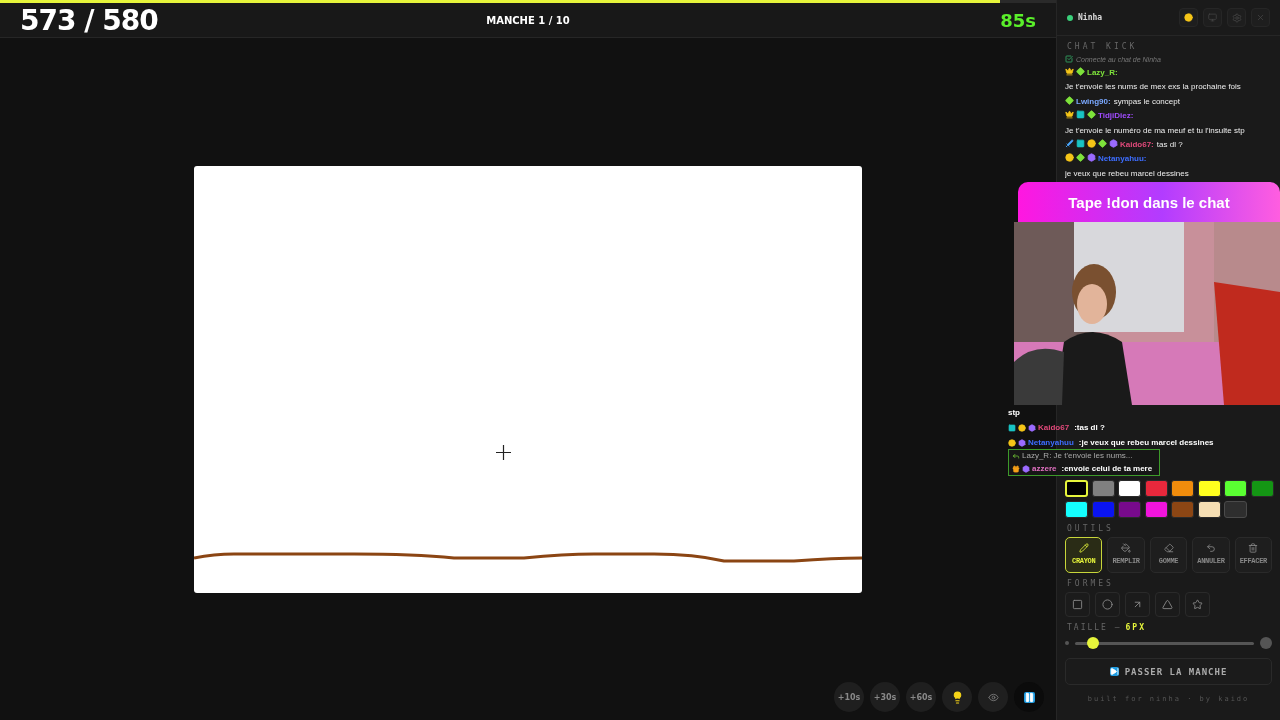  I want to click on chat-message: :envoie celui de ta mere, so click(1107, 468).